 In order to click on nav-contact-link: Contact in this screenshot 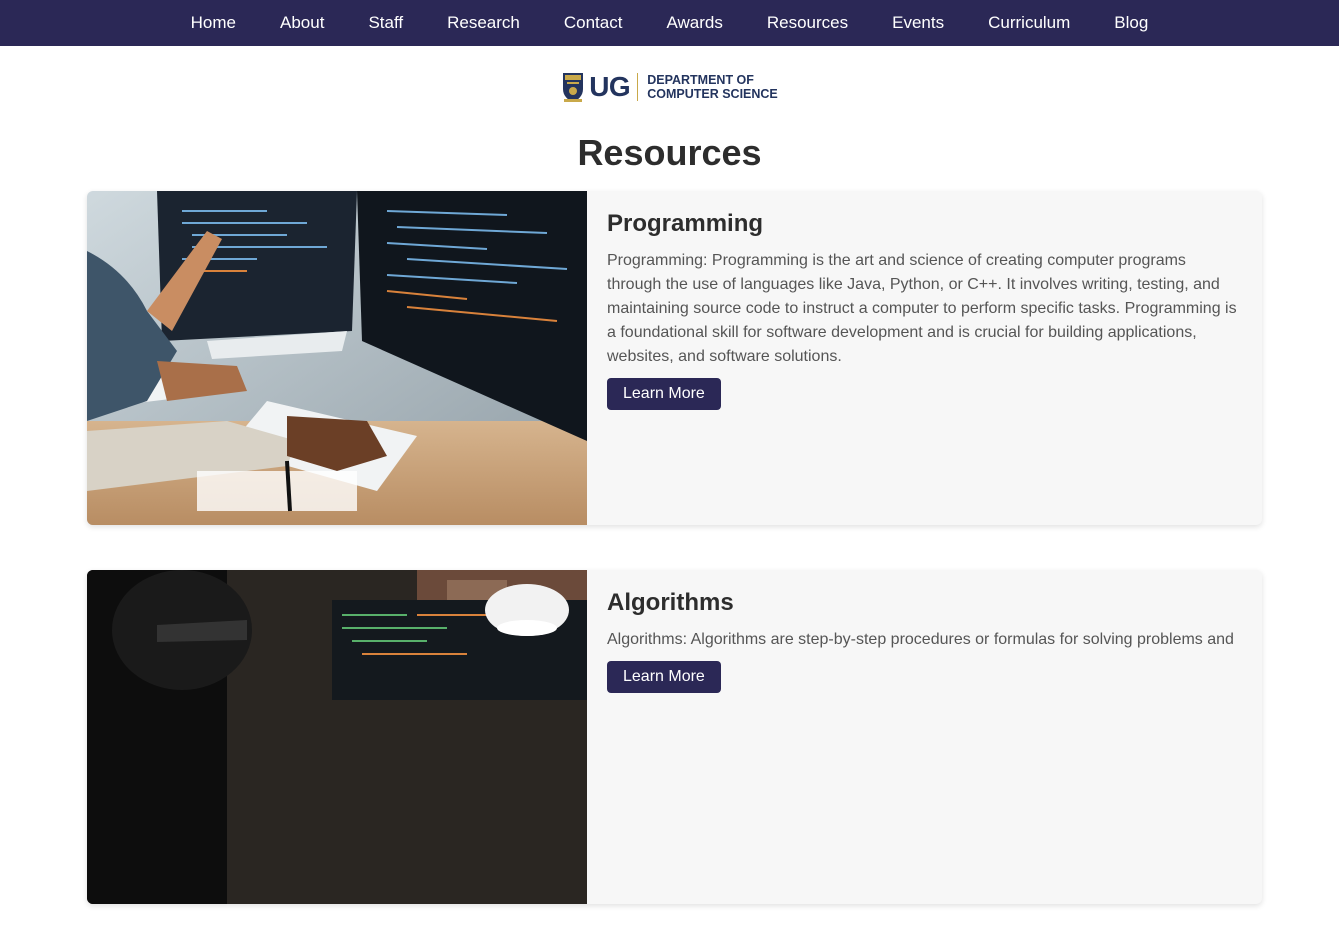, I will do `click(593, 23)`.